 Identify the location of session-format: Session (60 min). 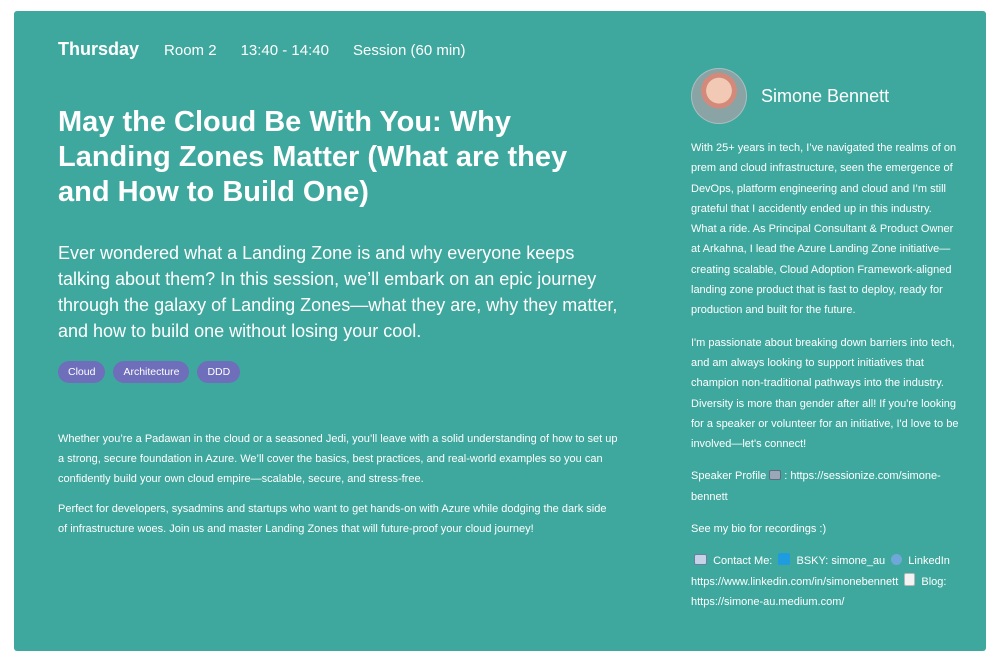
(409, 50).